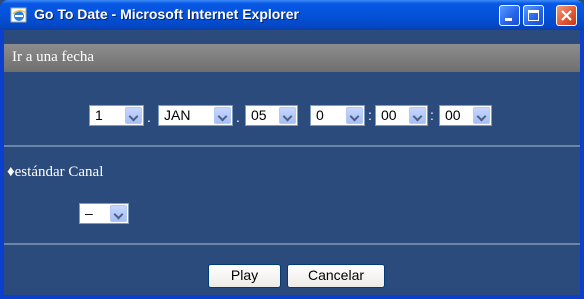 Image resolution: width=584 pixels, height=299 pixels. What do you see at coordinates (401, 115) in the screenshot?
I see `minute-select: 00` at bounding box center [401, 115].